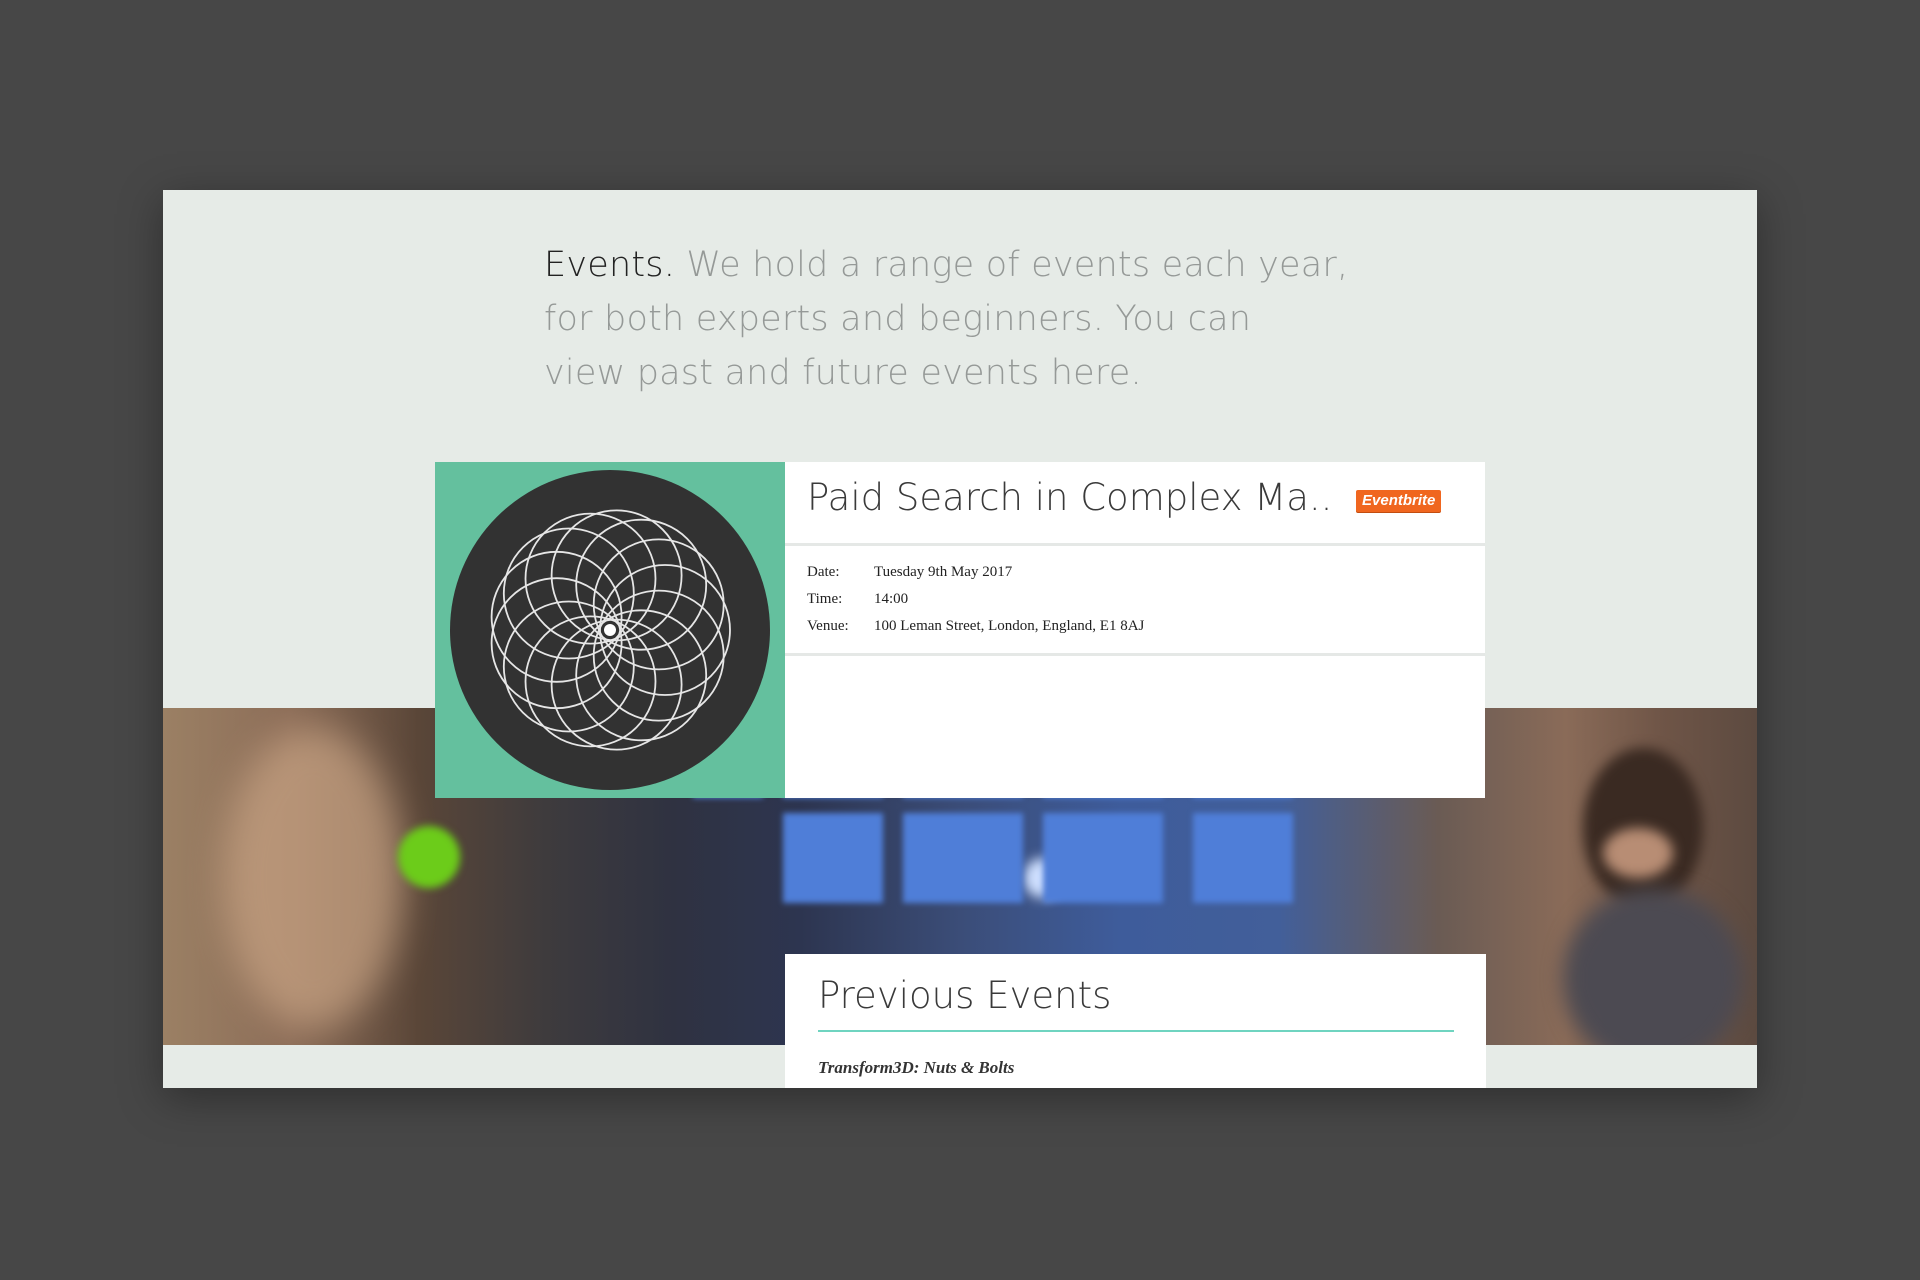 This screenshot has height=1280, width=1920. I want to click on event-thumbnail, so click(610, 630).